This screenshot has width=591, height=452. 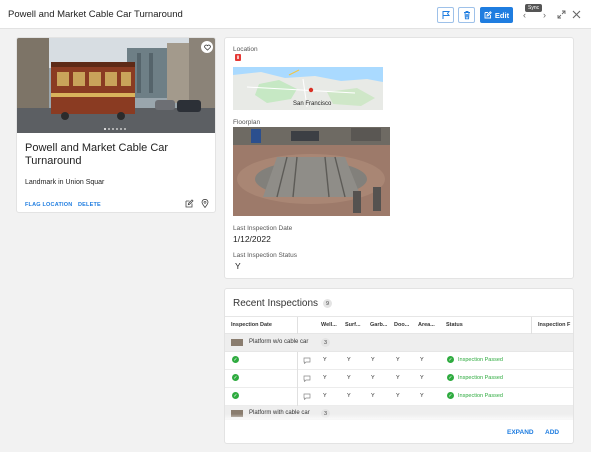 What do you see at coordinates (552, 432) in the screenshot?
I see `add-button: ADD` at bounding box center [552, 432].